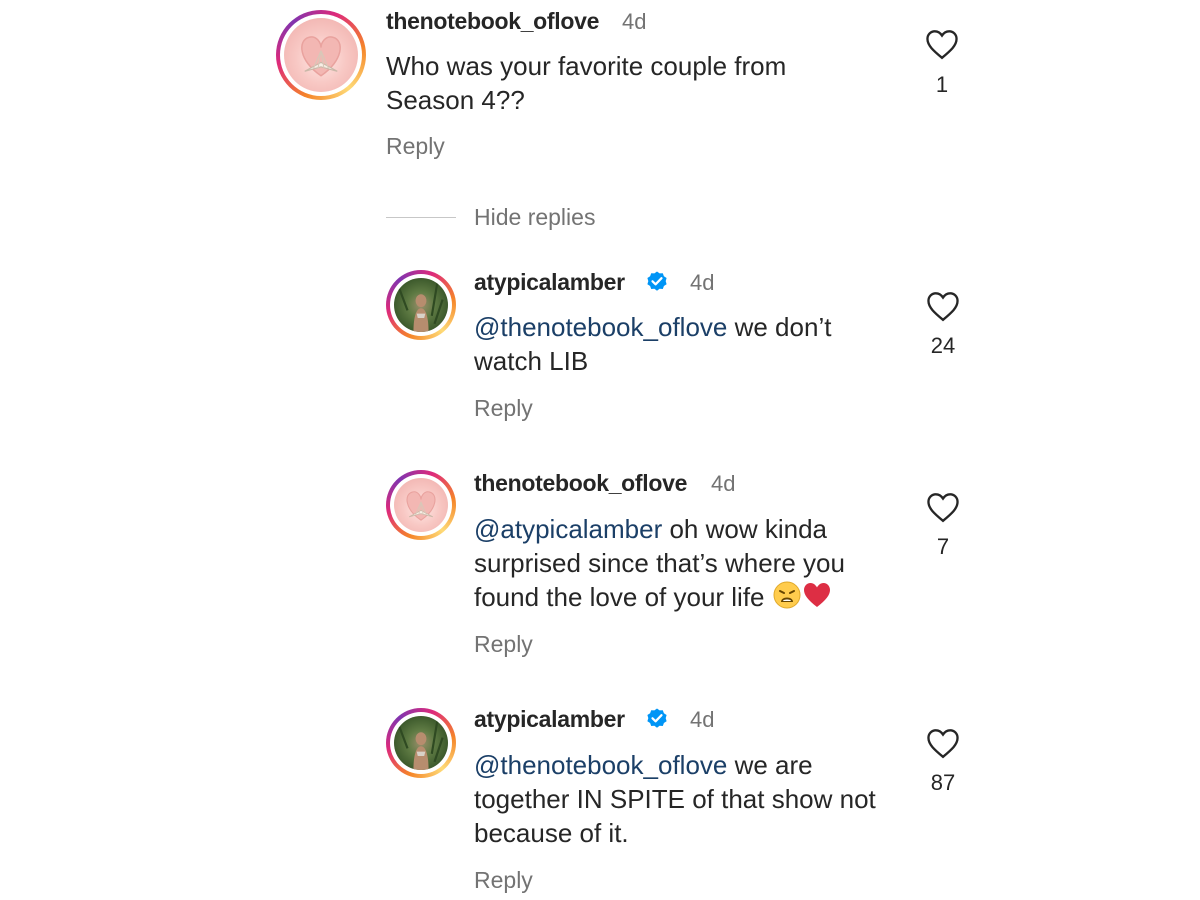 This screenshot has width=1200, height=900. What do you see at coordinates (580, 483) in the screenshot?
I see `reply-username: thenotebook_oflove` at bounding box center [580, 483].